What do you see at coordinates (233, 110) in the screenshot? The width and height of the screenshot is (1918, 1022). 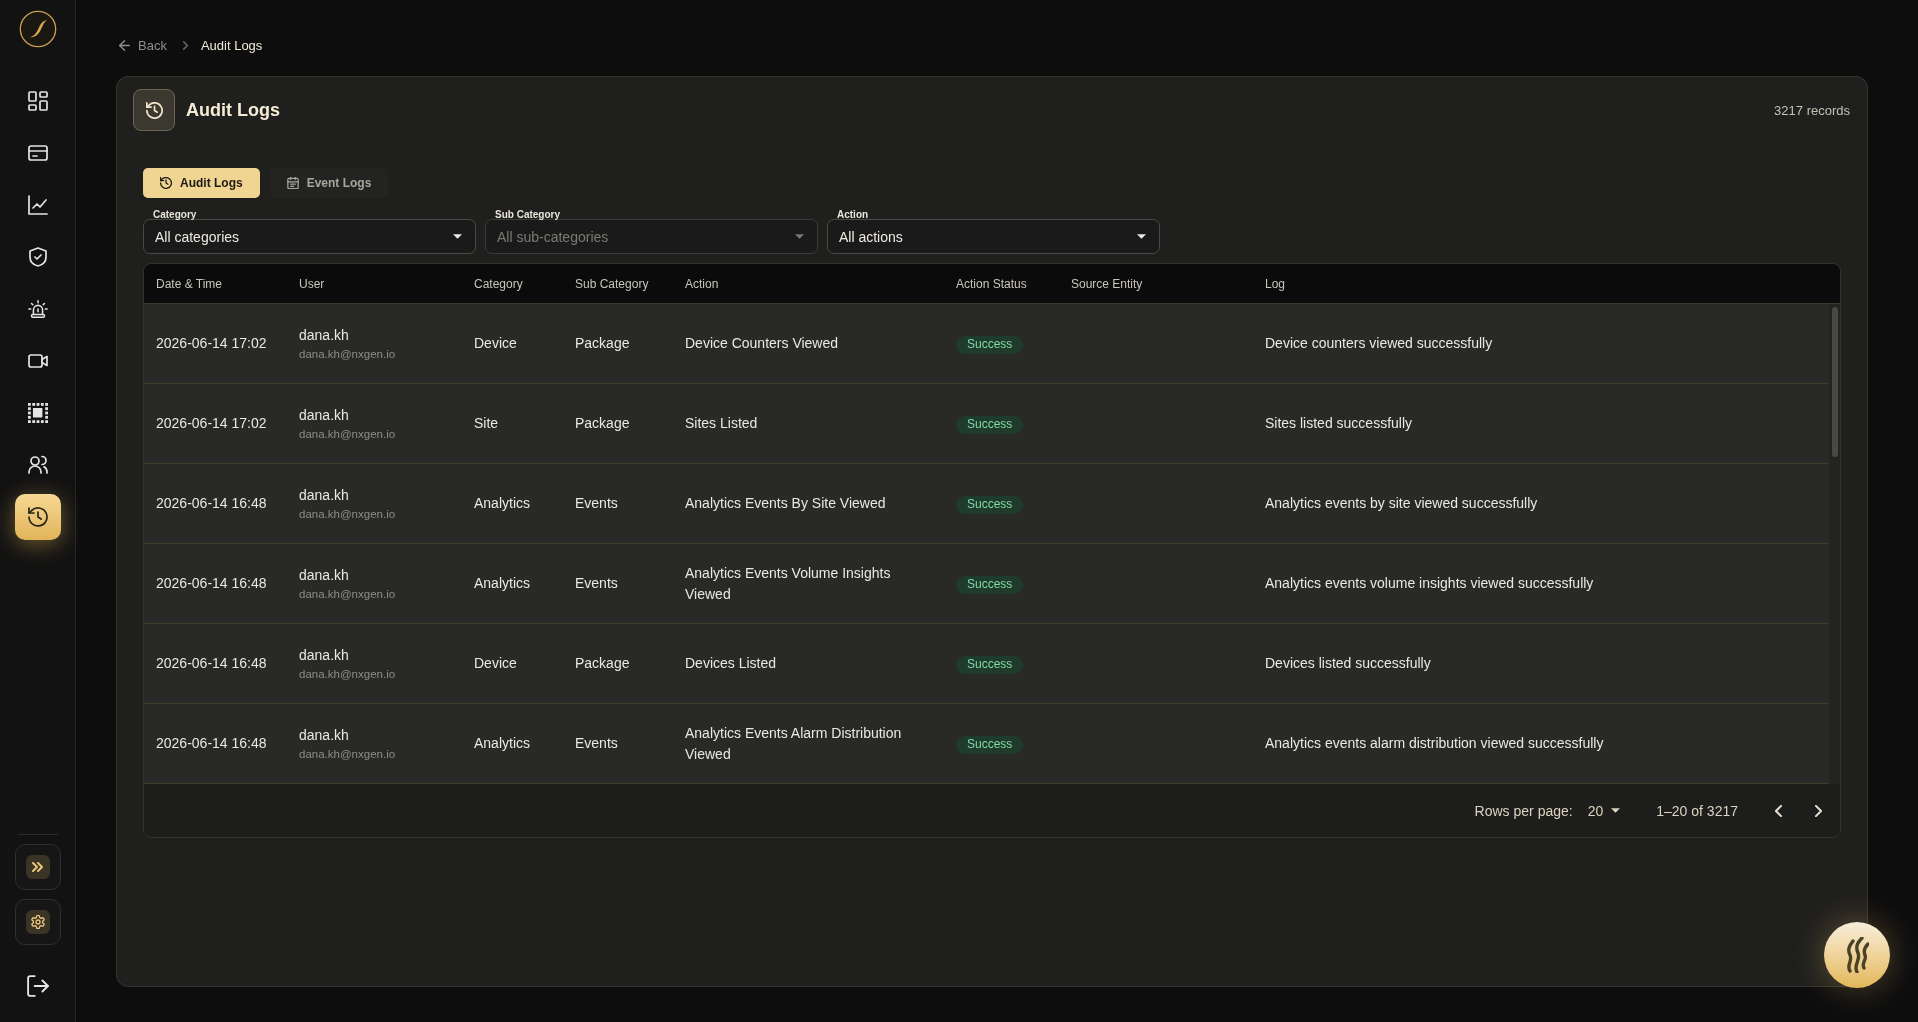 I see `page-title: Audit Logs` at bounding box center [233, 110].